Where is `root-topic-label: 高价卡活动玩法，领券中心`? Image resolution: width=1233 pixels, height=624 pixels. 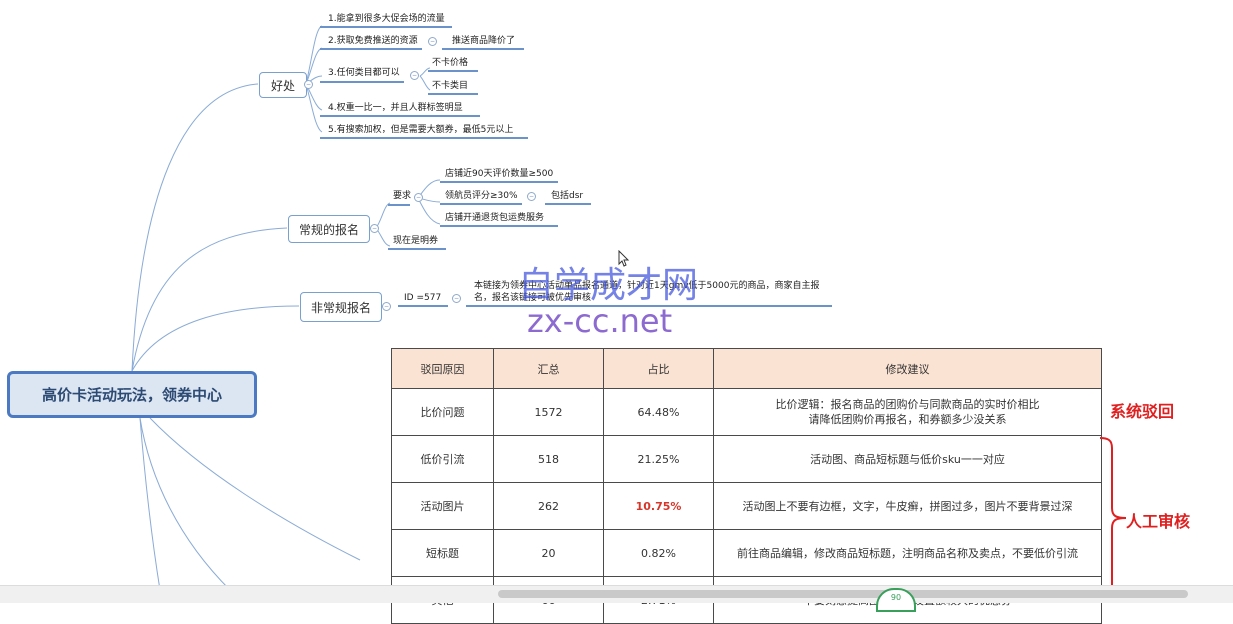 root-topic-label: 高价卡活动玩法，领券中心 is located at coordinates (131, 395).